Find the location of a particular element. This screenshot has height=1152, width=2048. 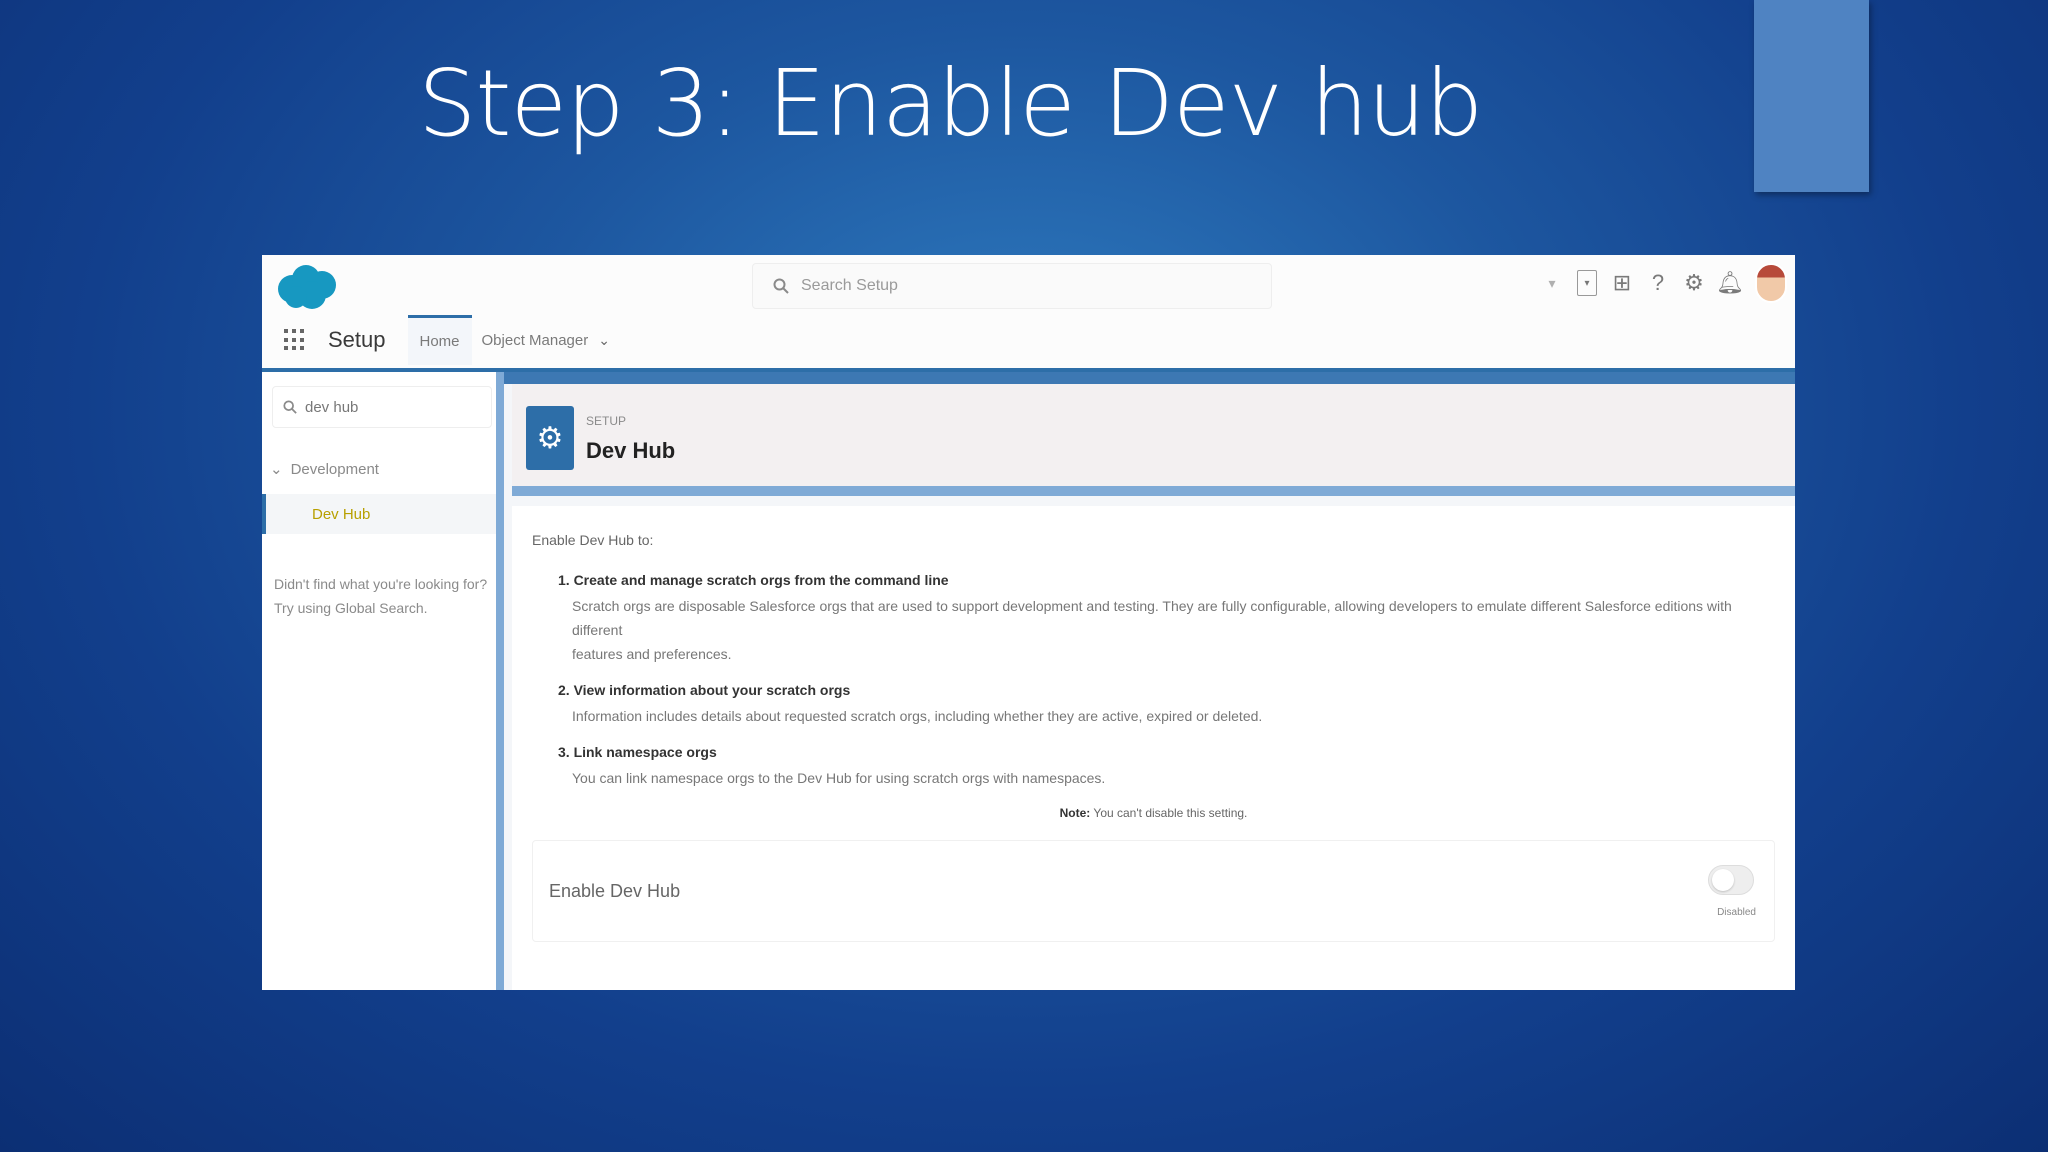

toggle-state-label: Disabled is located at coordinates (1736, 912).